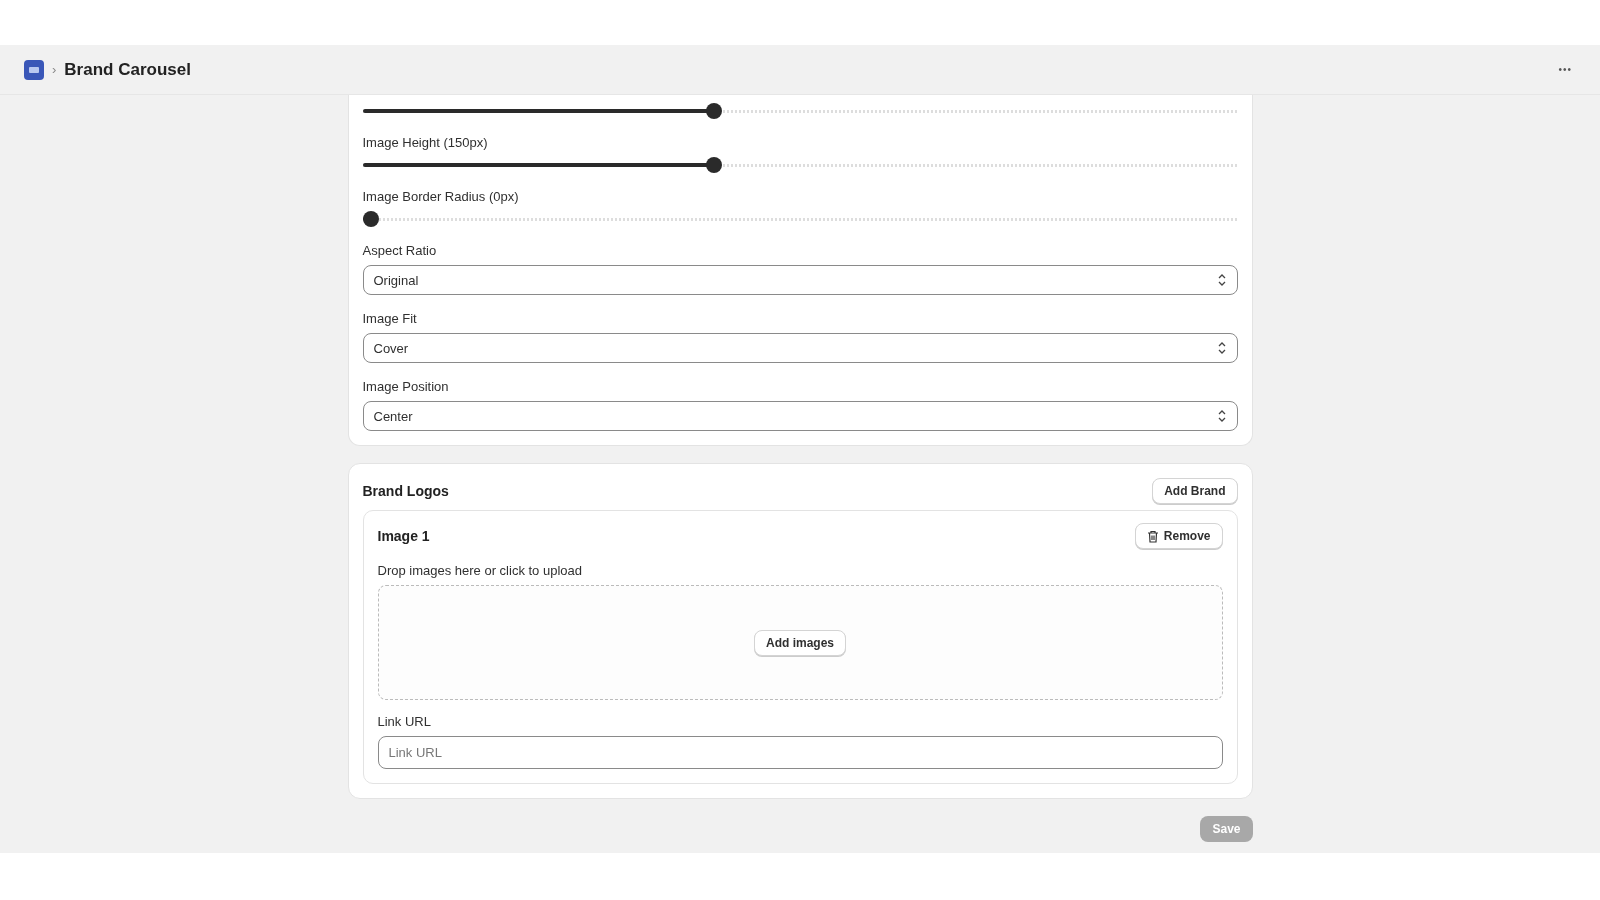  I want to click on select-field: Cover, so click(800, 348).